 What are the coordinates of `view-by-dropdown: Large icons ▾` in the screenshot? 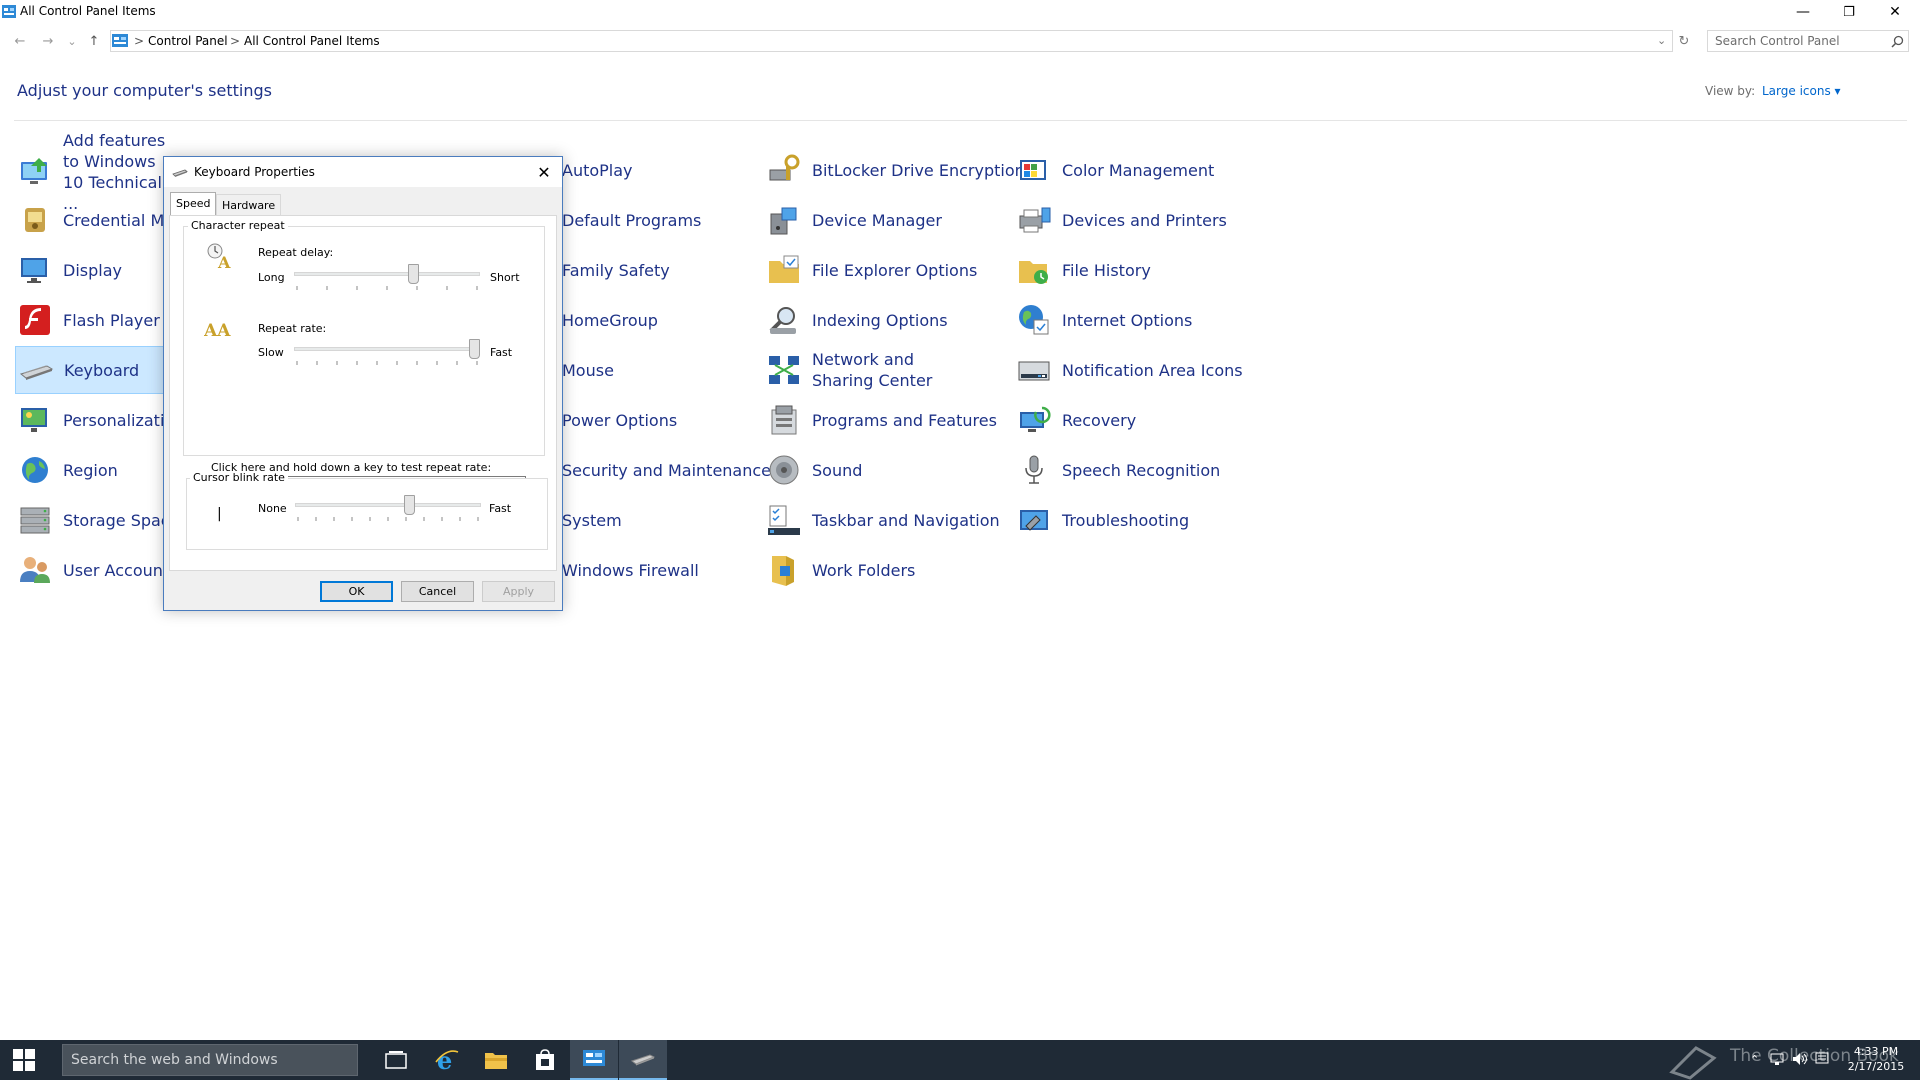 It's located at (1801, 91).